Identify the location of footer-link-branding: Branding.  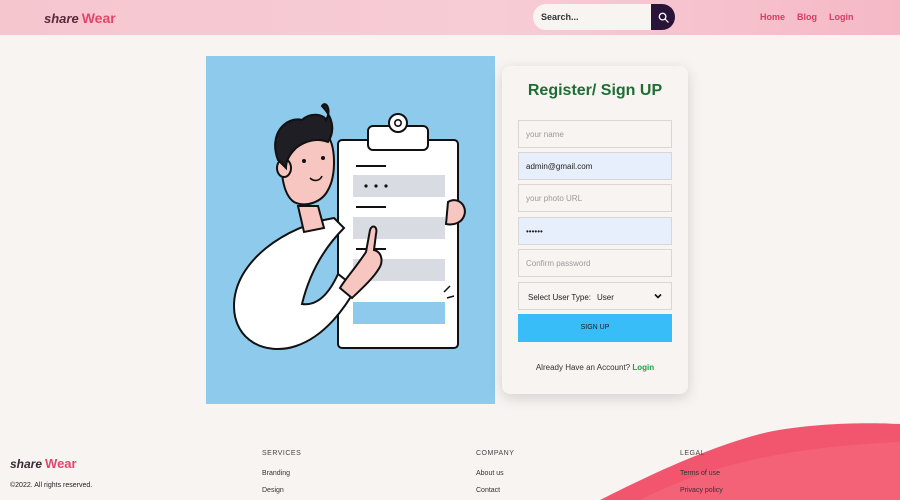
(276, 473).